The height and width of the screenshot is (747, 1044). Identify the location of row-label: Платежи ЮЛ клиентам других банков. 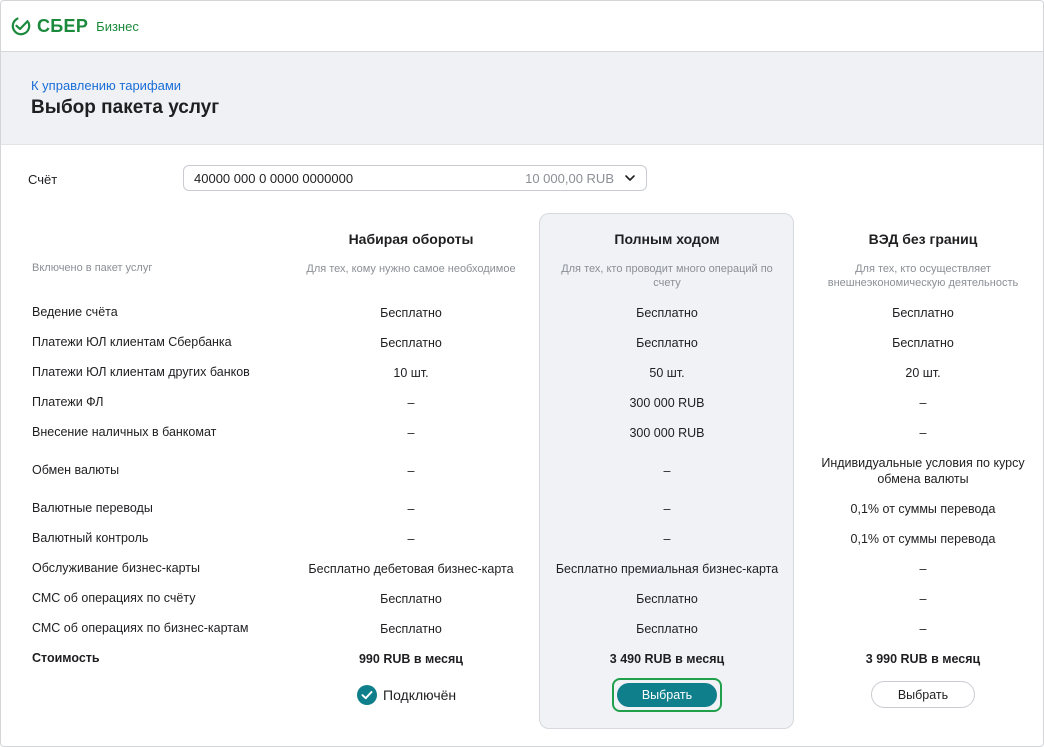
(141, 372).